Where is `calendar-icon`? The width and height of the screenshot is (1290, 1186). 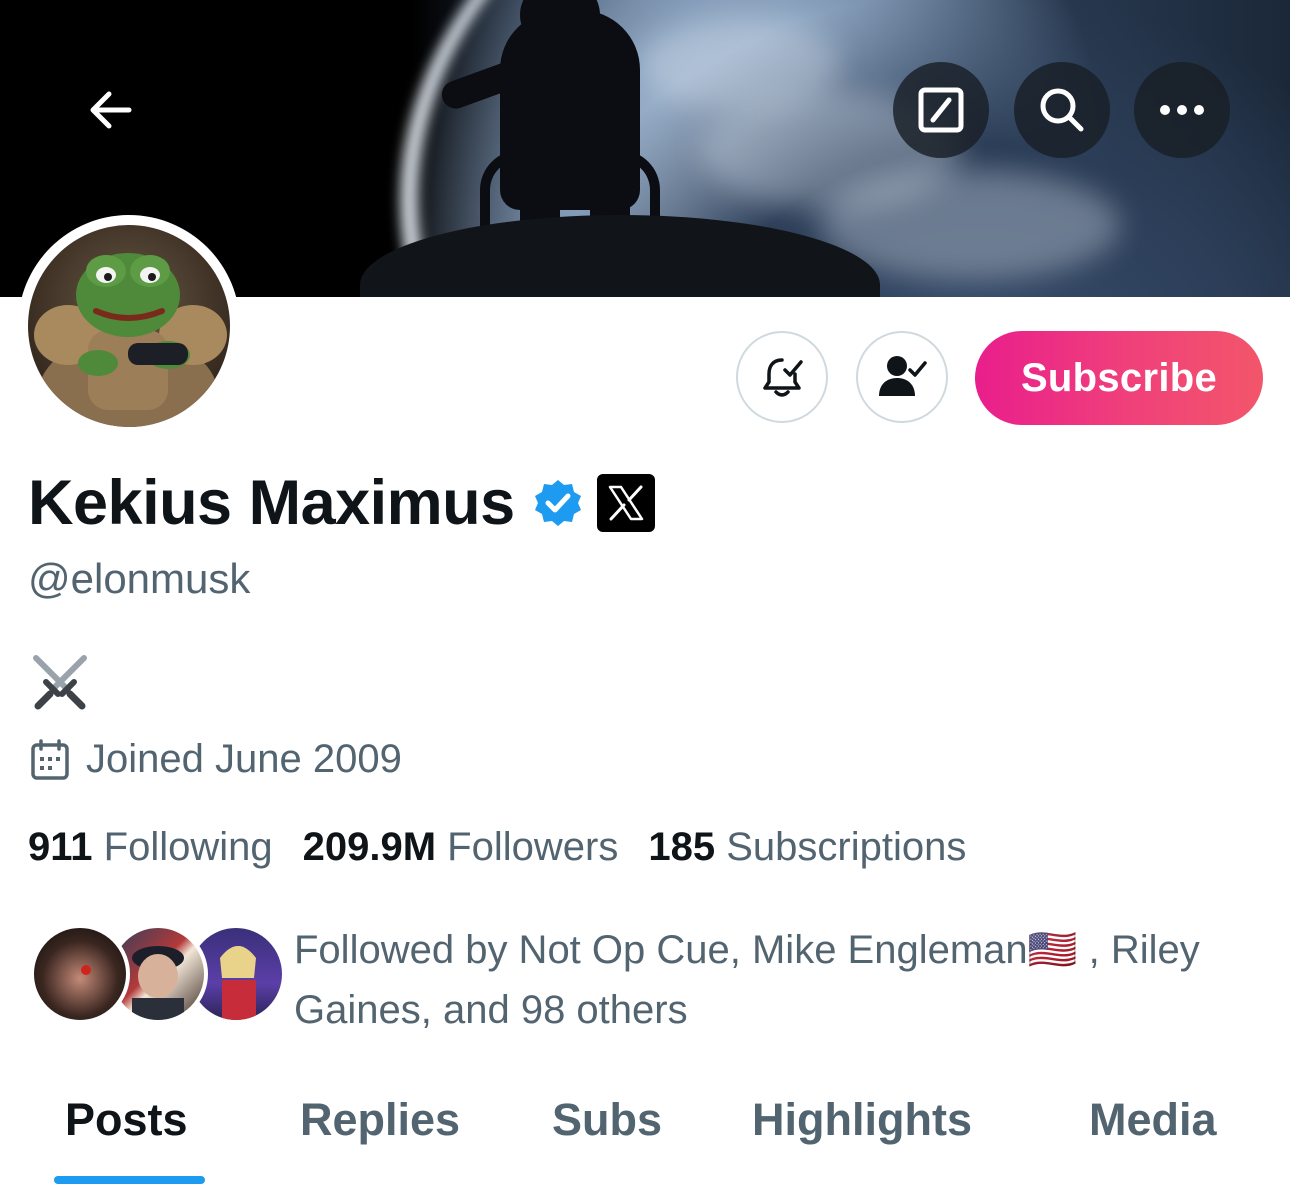
calendar-icon is located at coordinates (50, 759).